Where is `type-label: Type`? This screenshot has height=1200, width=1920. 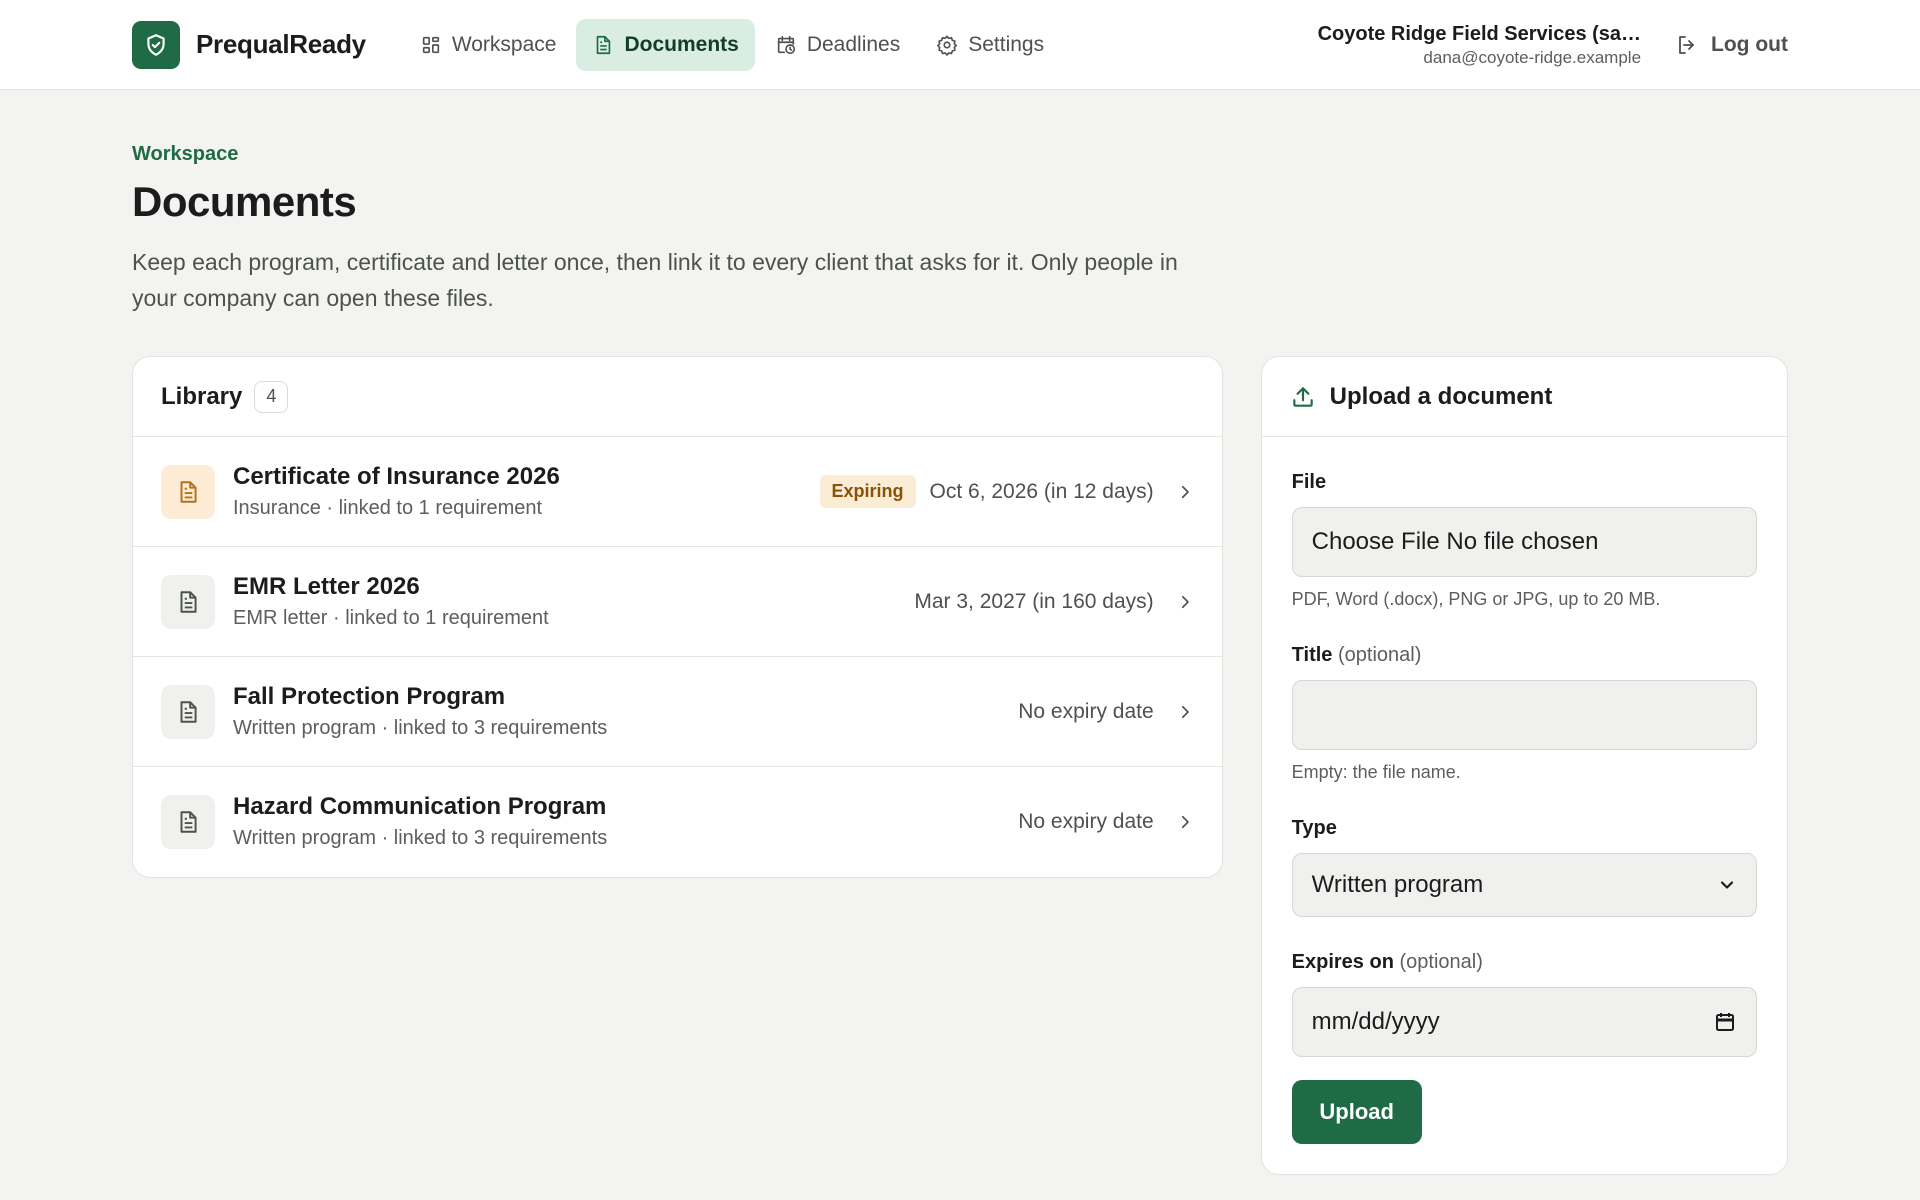
type-label: Type is located at coordinates (1314, 828).